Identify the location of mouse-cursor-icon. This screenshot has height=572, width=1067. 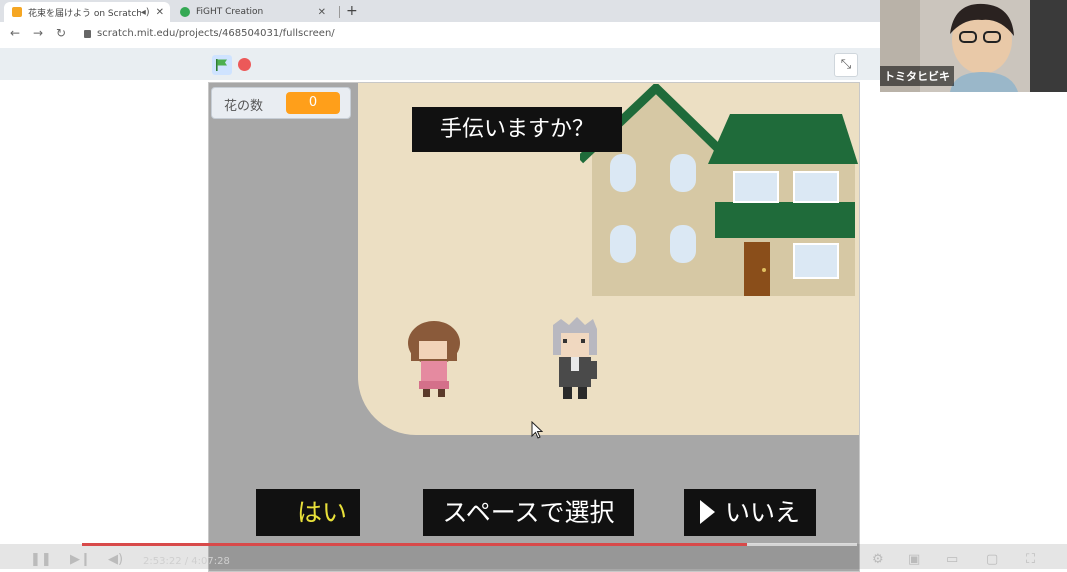
(537, 430).